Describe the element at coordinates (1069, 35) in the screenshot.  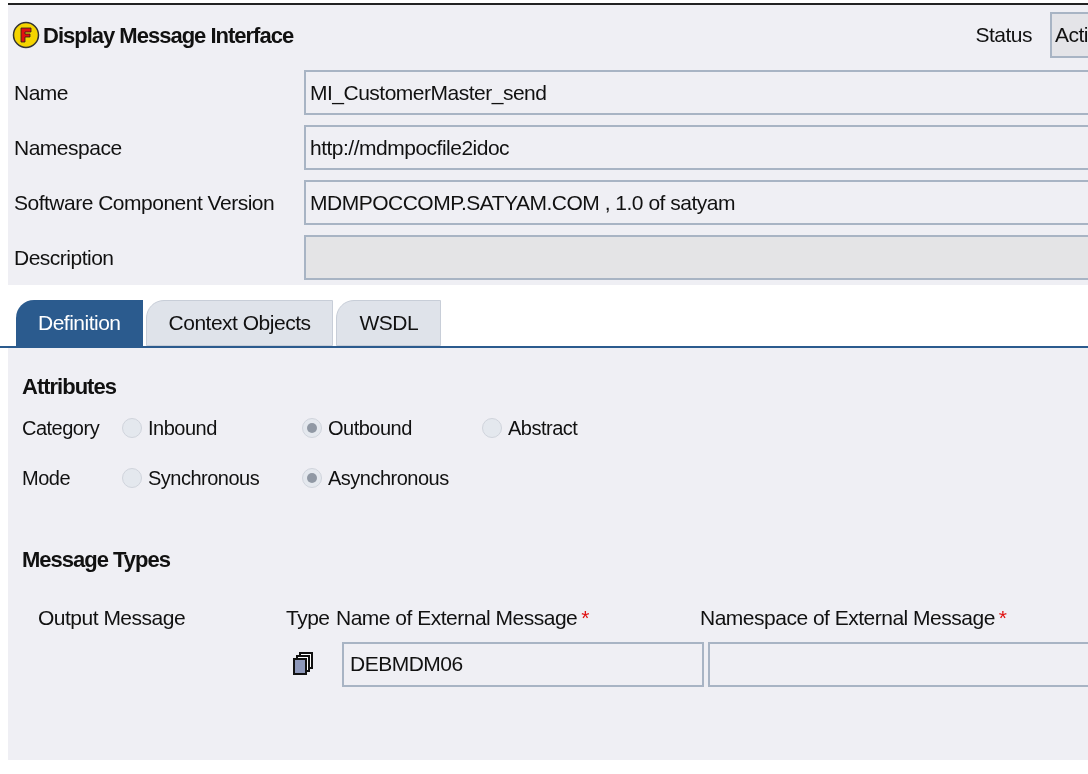
I see `status-field: Acti` at that location.